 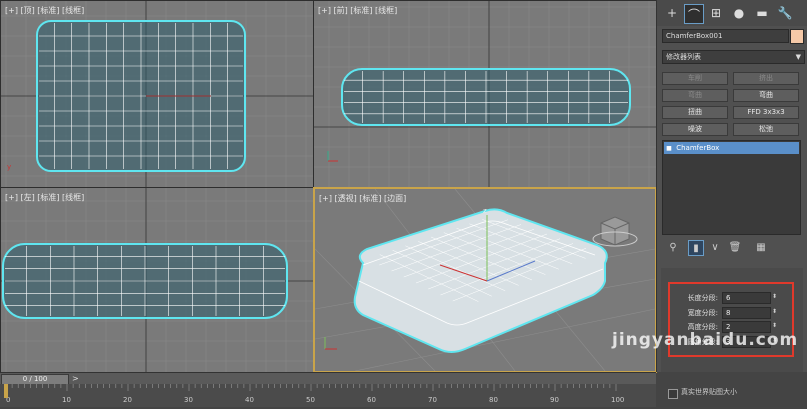 What do you see at coordinates (716, 13) in the screenshot?
I see `hierarchy-tab-icon: ⊞` at bounding box center [716, 13].